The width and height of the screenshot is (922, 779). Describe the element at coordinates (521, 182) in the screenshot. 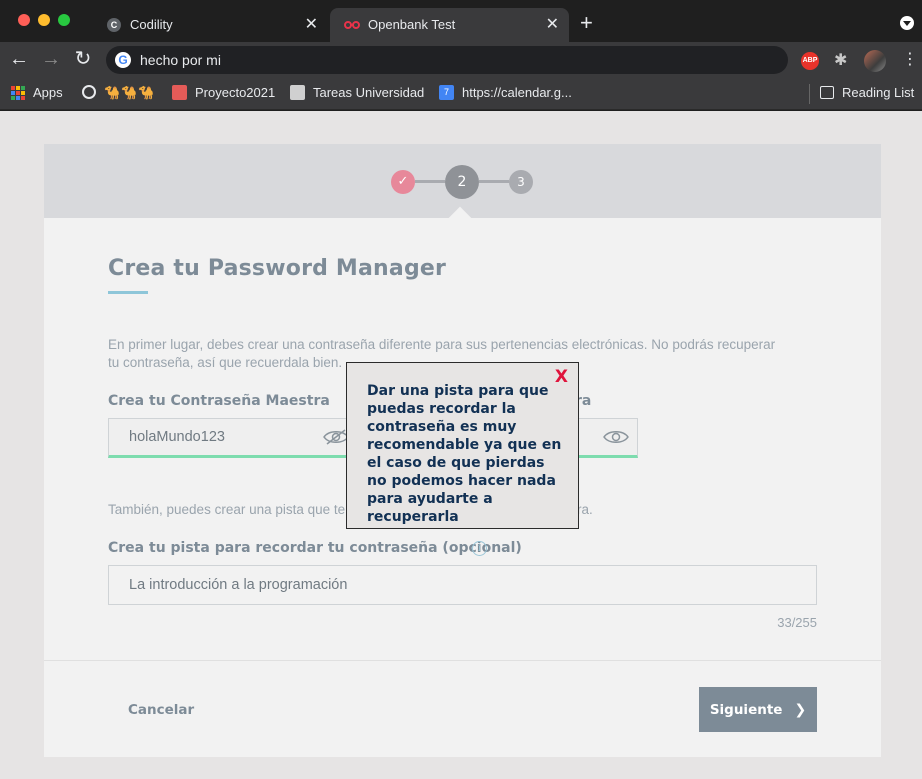

I see `step-3-pending: 3` at that location.